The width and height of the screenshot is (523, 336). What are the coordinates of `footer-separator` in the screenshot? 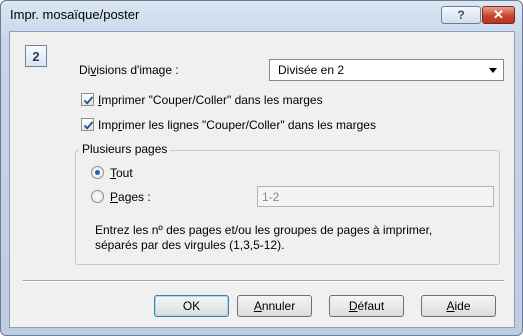 It's located at (263, 281).